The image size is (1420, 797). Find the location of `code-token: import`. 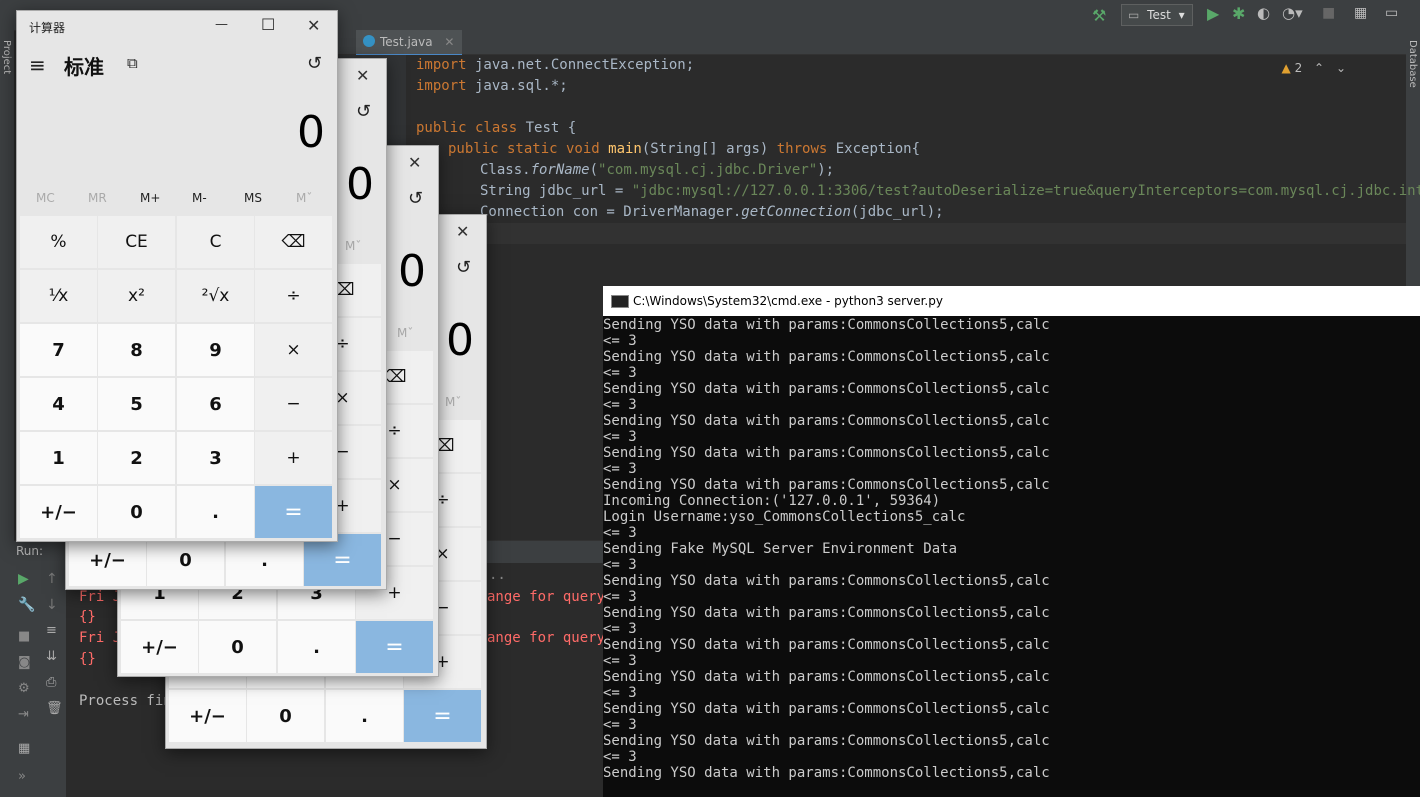

code-token: import is located at coordinates (441, 86).